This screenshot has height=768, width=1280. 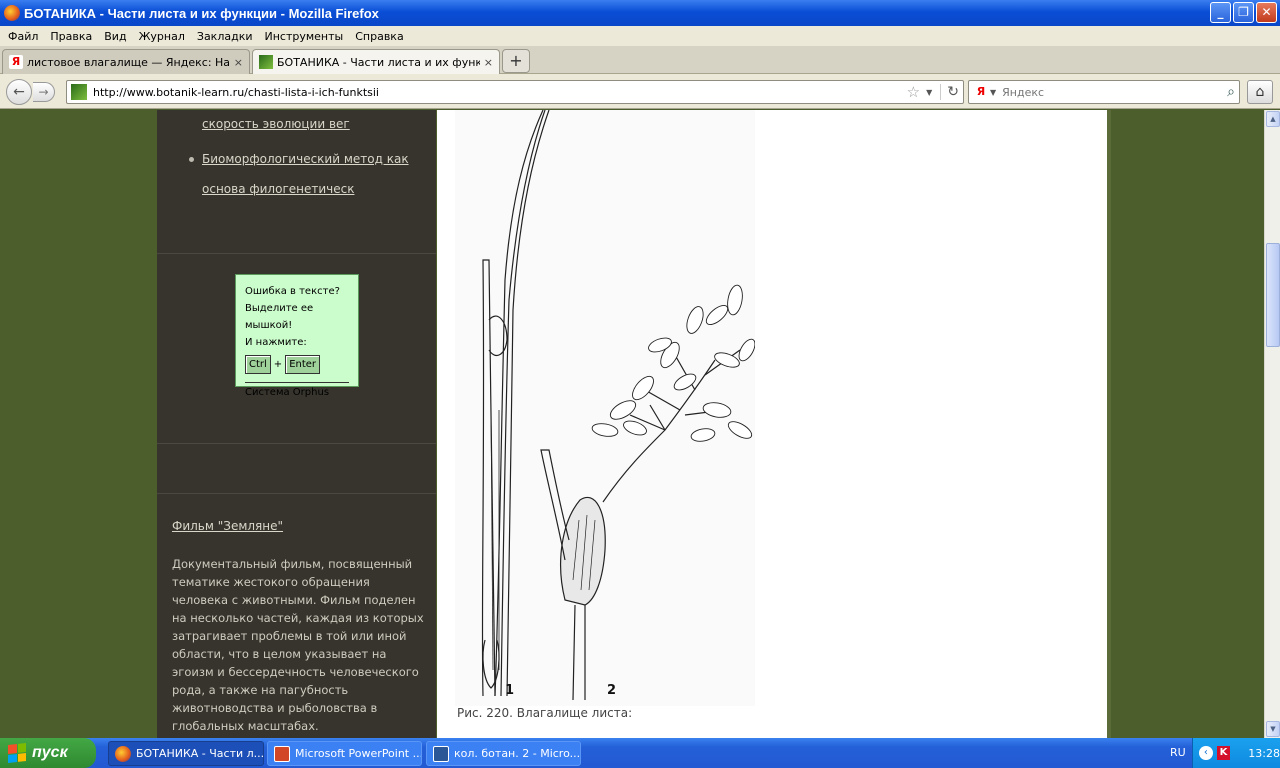 What do you see at coordinates (1109, 424) in the screenshot?
I see `page-border` at bounding box center [1109, 424].